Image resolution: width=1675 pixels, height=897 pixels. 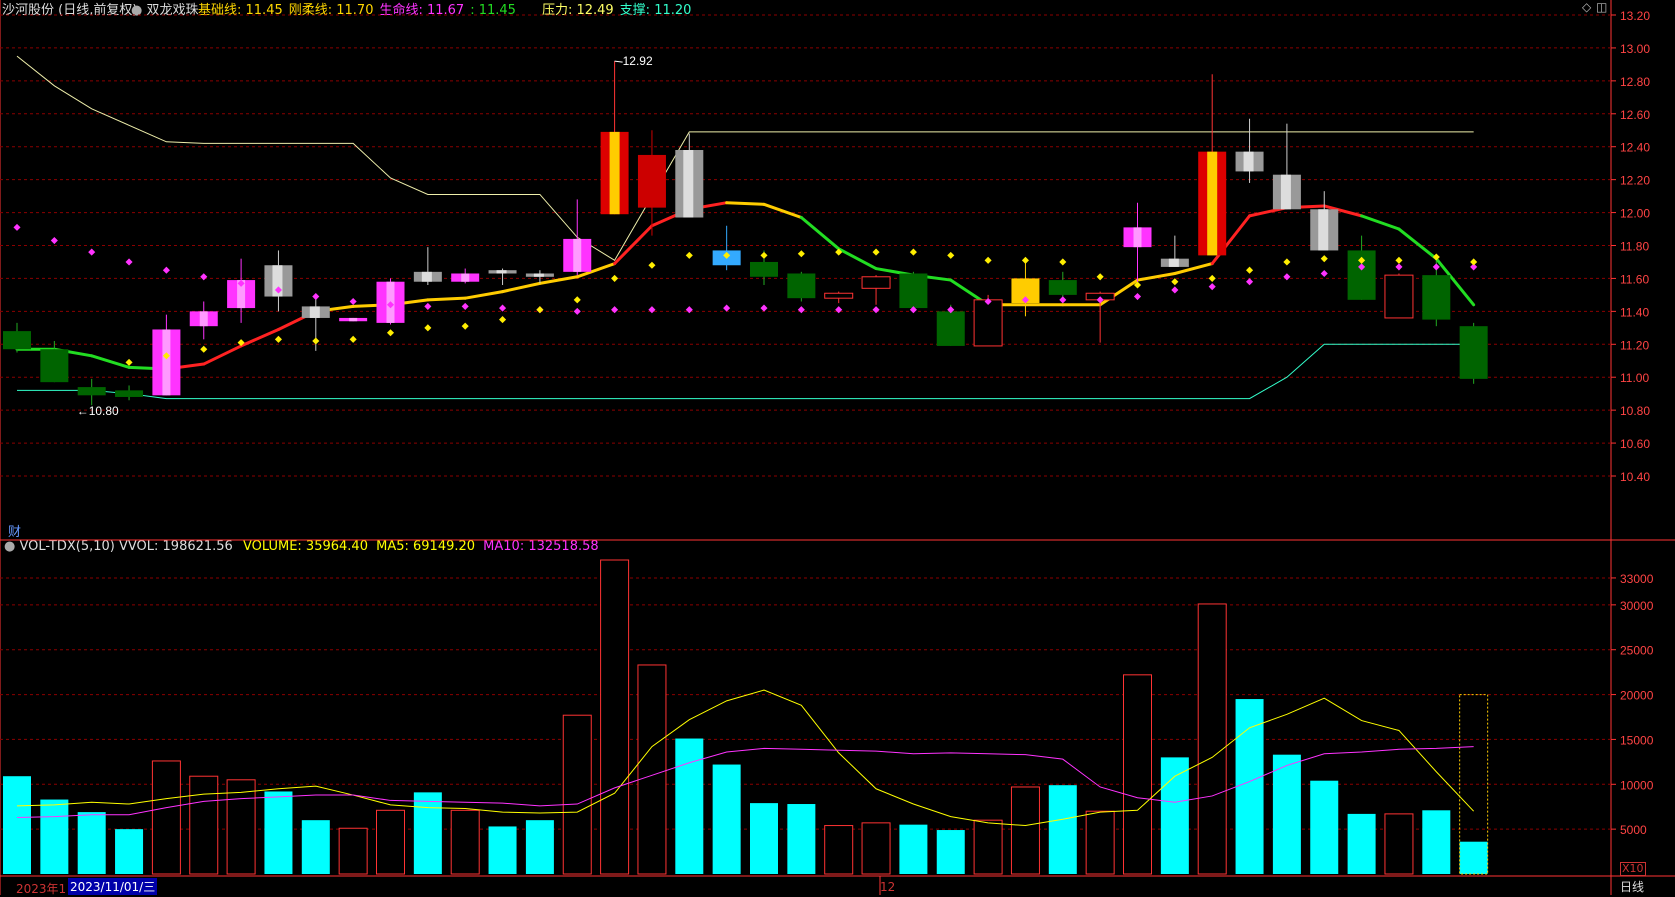 I want to click on price-tick-label: 10.80, so click(x=1635, y=411).